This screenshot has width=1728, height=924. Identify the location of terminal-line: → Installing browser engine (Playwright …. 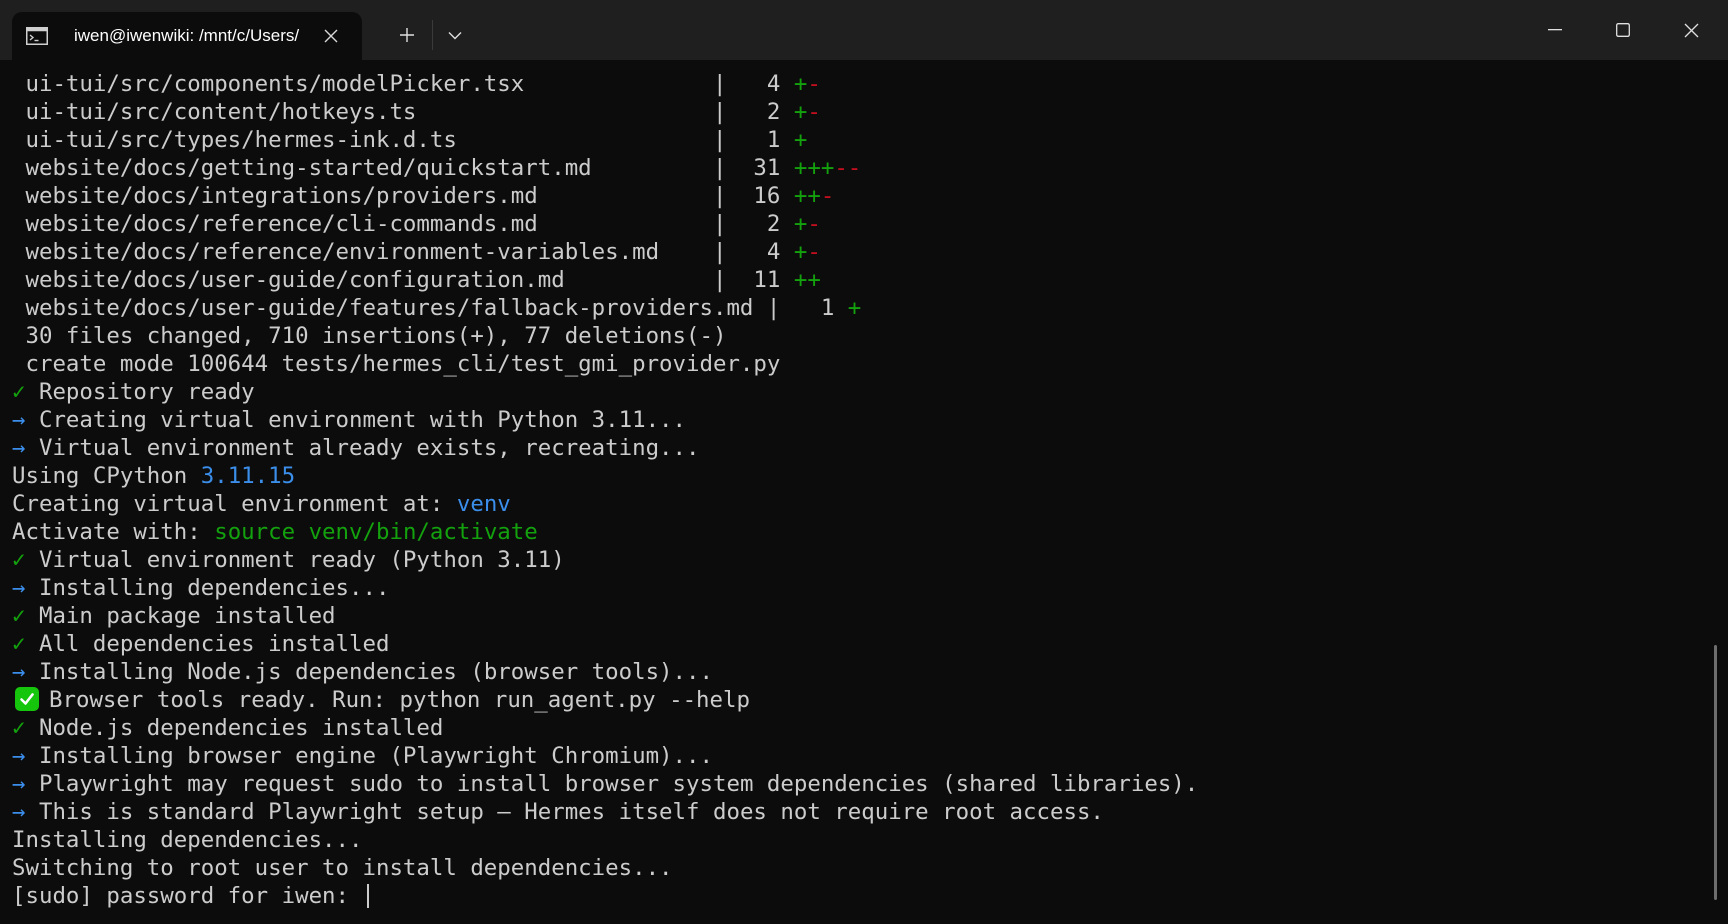
(860, 756).